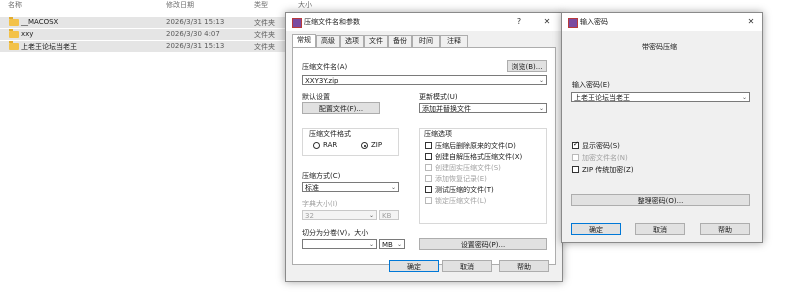 This screenshot has height=303, width=800. I want to click on lock-archive-label: 锁定压缩文件(L), so click(461, 201).